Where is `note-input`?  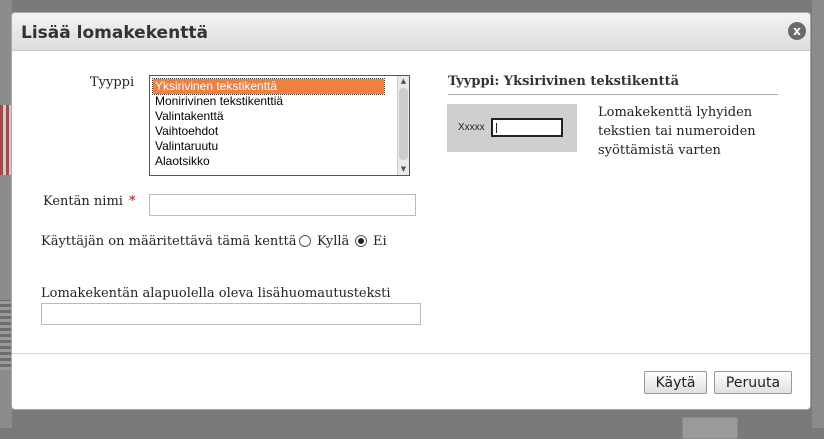
note-input is located at coordinates (231, 314).